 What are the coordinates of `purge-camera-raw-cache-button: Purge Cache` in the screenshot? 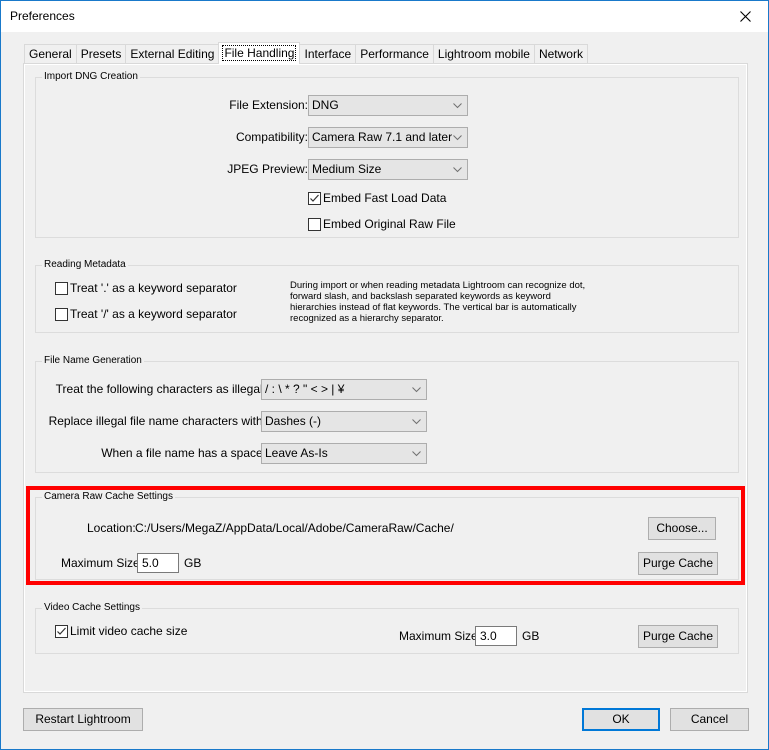 It's located at (678, 563).